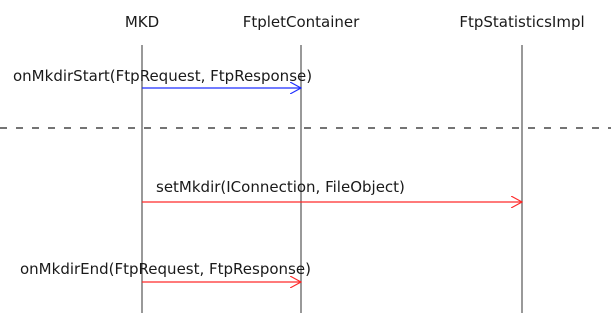  What do you see at coordinates (165, 269) in the screenshot?
I see `message-label-on-mkdir-end: onMkdirEnd(FtpRequest, FtpResponse)` at bounding box center [165, 269].